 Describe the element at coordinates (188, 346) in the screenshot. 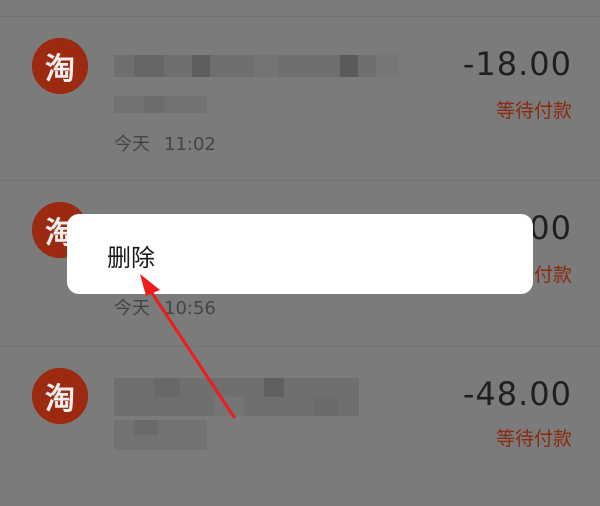

I see `red-arrow-icon` at that location.